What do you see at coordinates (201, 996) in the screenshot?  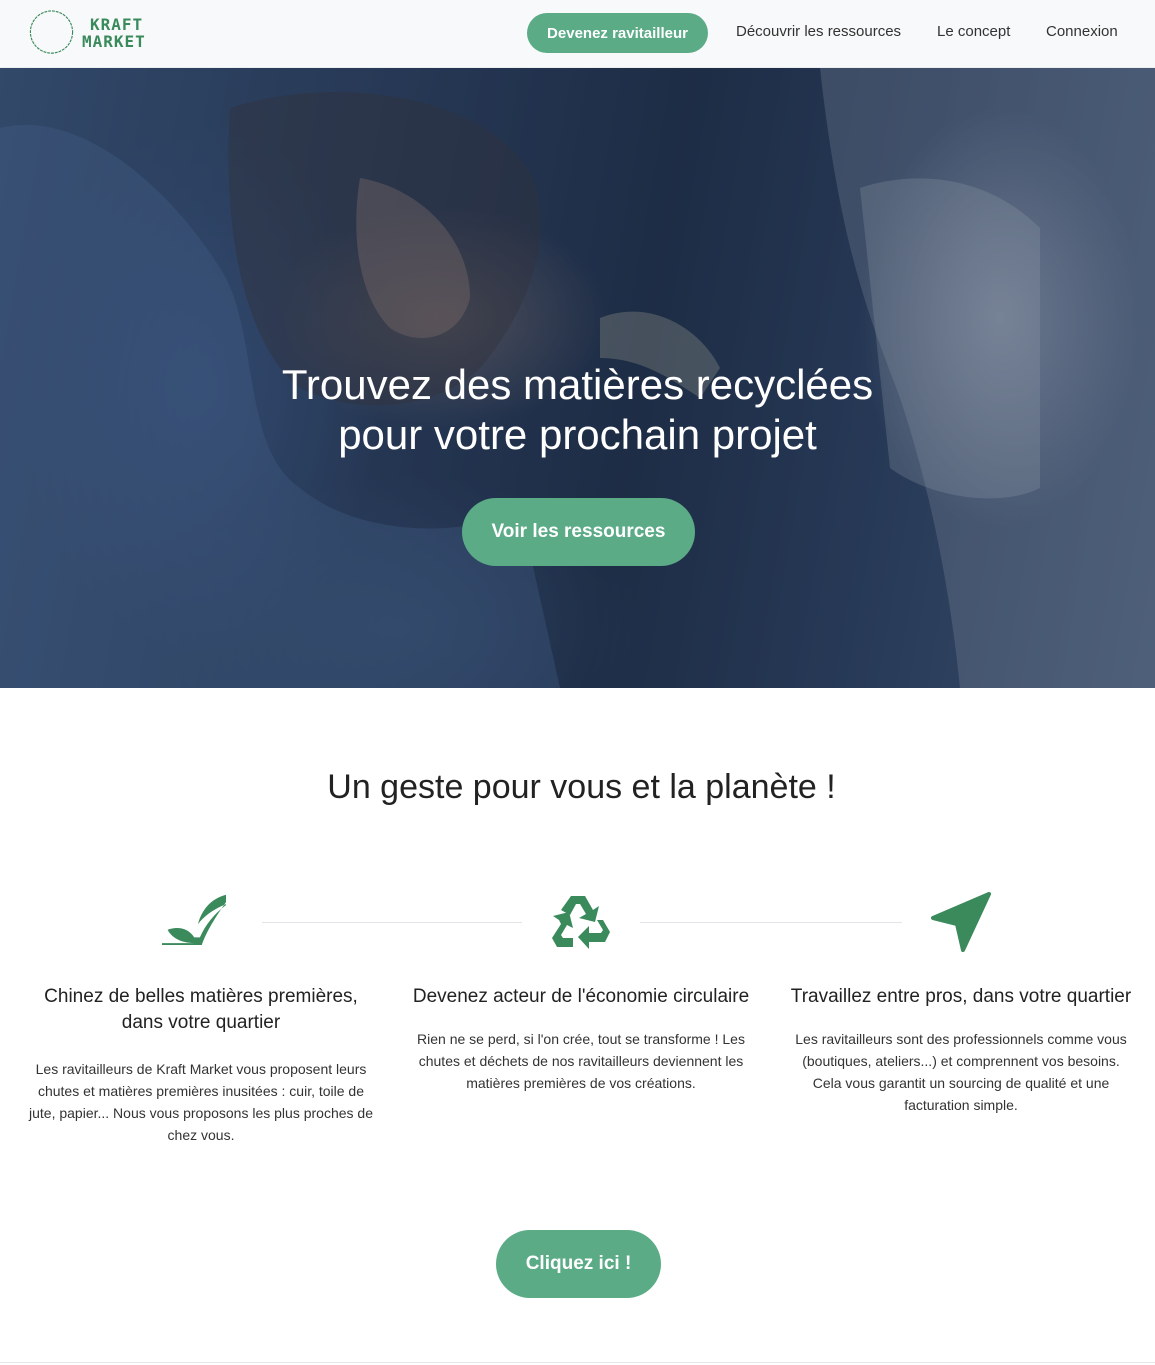 I see `feature-title-line1: Chinez de belles matières premières,` at bounding box center [201, 996].